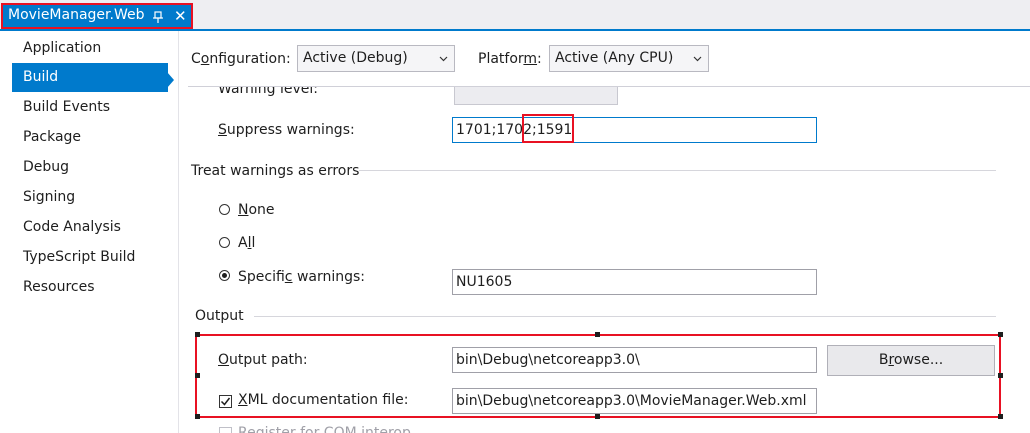  Describe the element at coordinates (241, 59) in the screenshot. I see `configuration-label: Configuration:` at that location.